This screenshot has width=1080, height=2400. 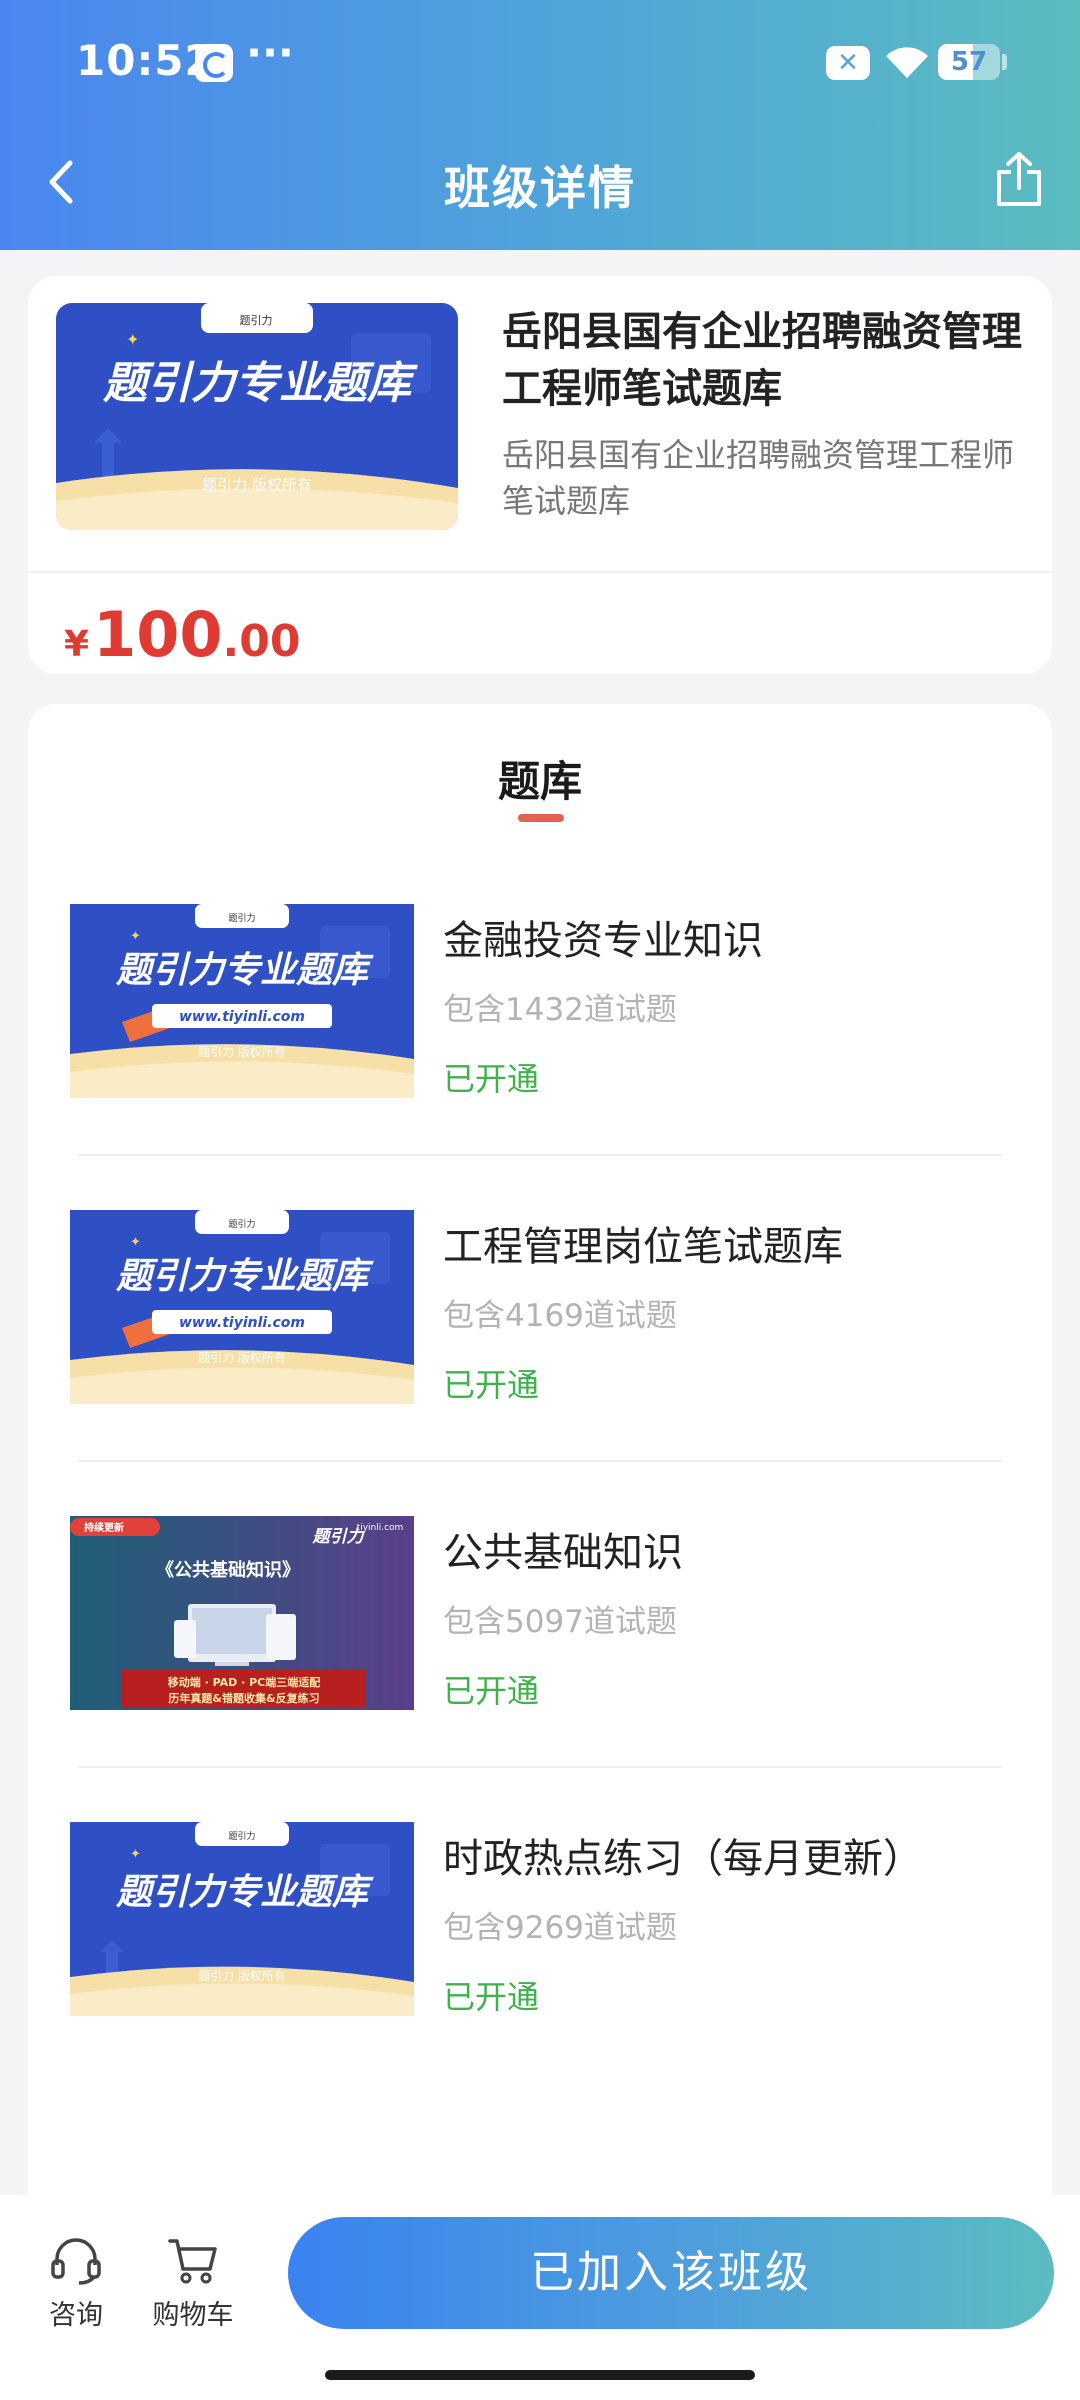 I want to click on joined-class-button: 已加入该班级, so click(x=671, y=2273).